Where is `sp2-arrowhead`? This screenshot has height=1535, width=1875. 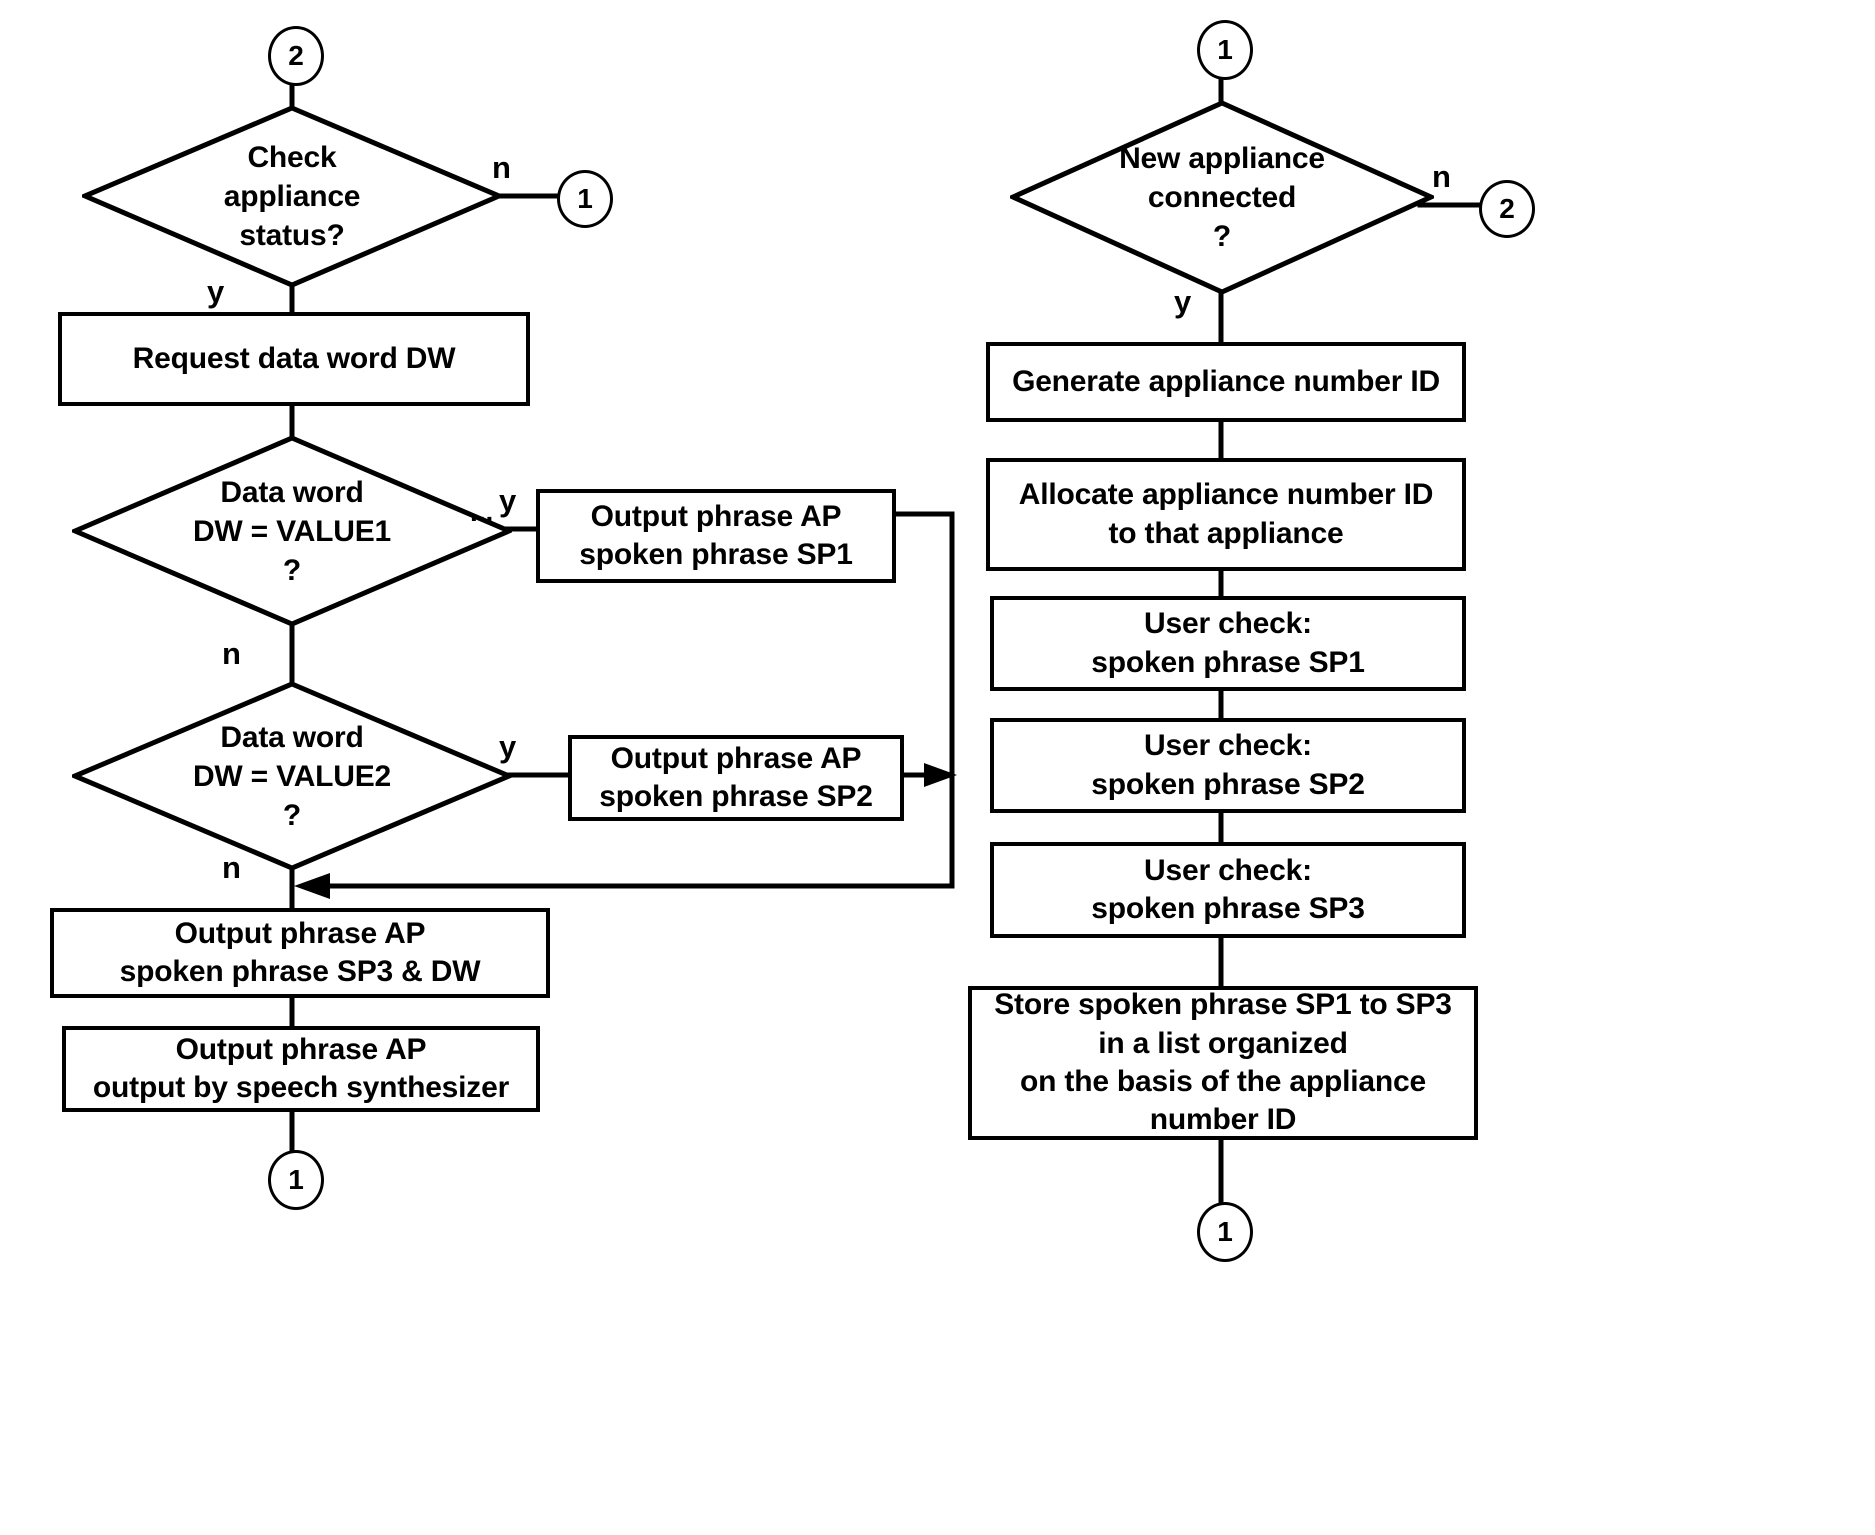 sp2-arrowhead is located at coordinates (940, 775).